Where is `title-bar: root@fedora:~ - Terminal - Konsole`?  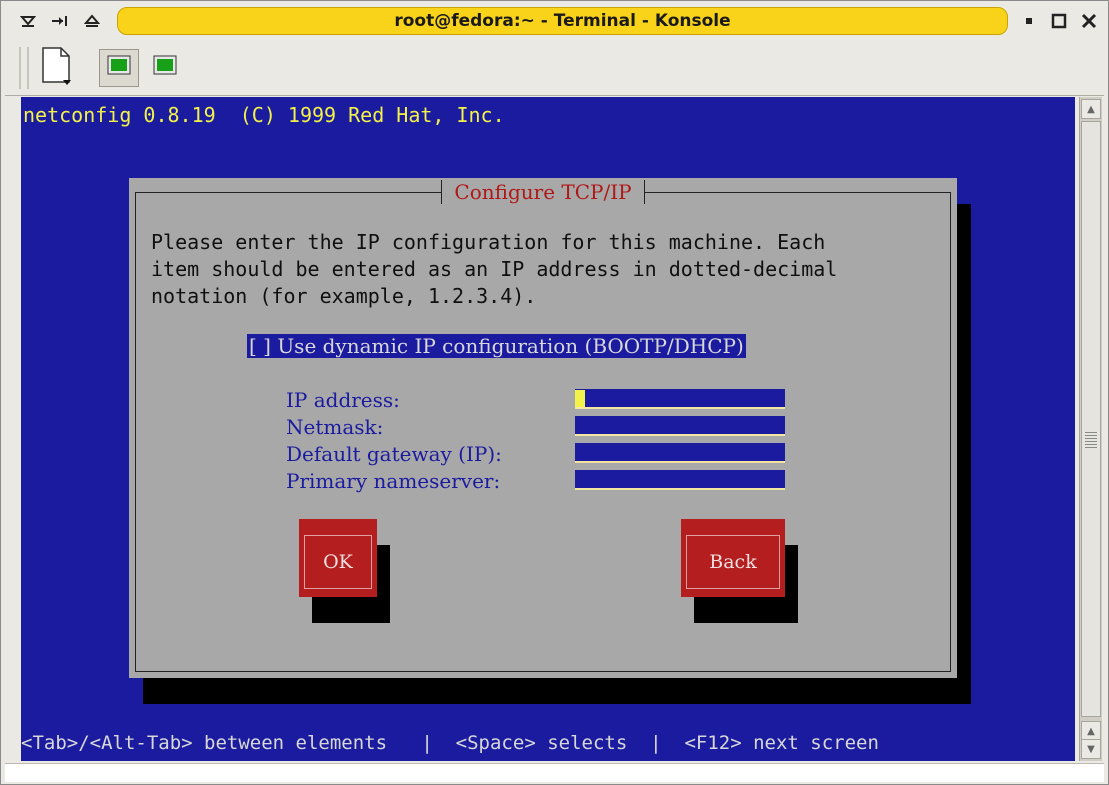 title-bar: root@fedora:~ - Terminal - Konsole is located at coordinates (554, 21).